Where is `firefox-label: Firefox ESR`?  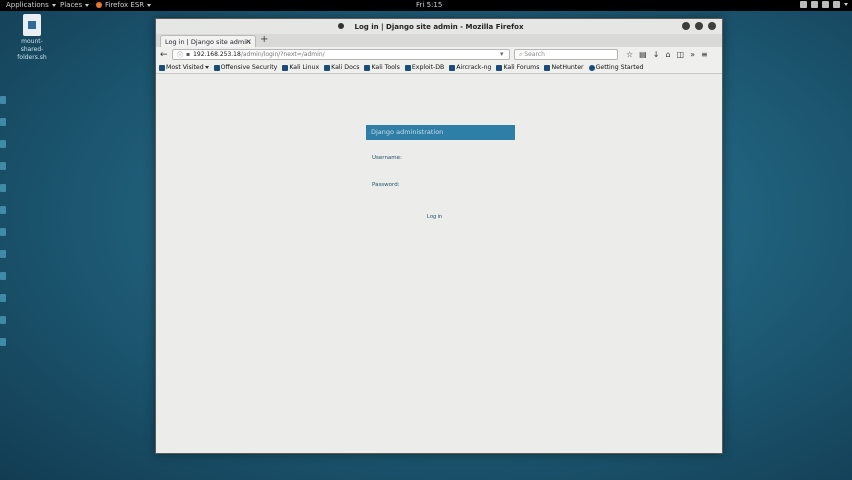 firefox-label: Firefox ESR is located at coordinates (125, 5).